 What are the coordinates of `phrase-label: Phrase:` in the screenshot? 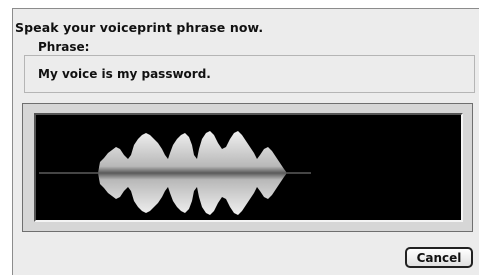 It's located at (64, 47).